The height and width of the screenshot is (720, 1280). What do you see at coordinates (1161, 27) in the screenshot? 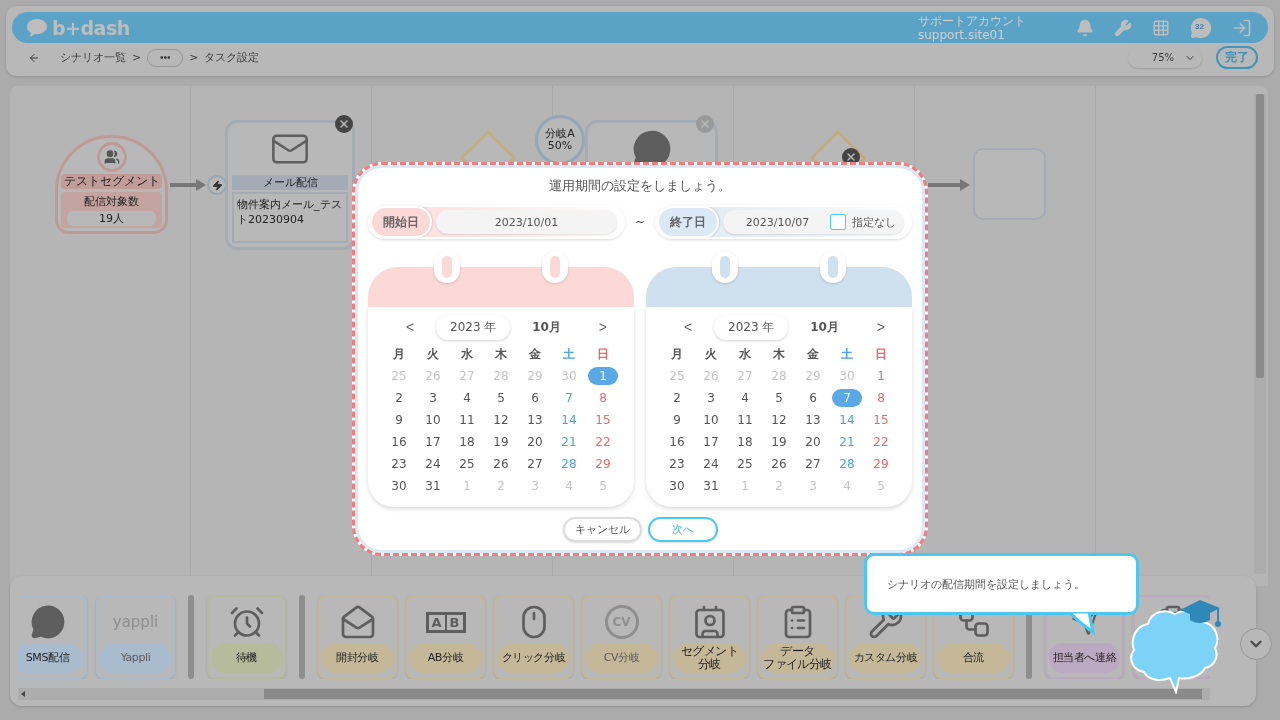
I see `grid-icon` at bounding box center [1161, 27].